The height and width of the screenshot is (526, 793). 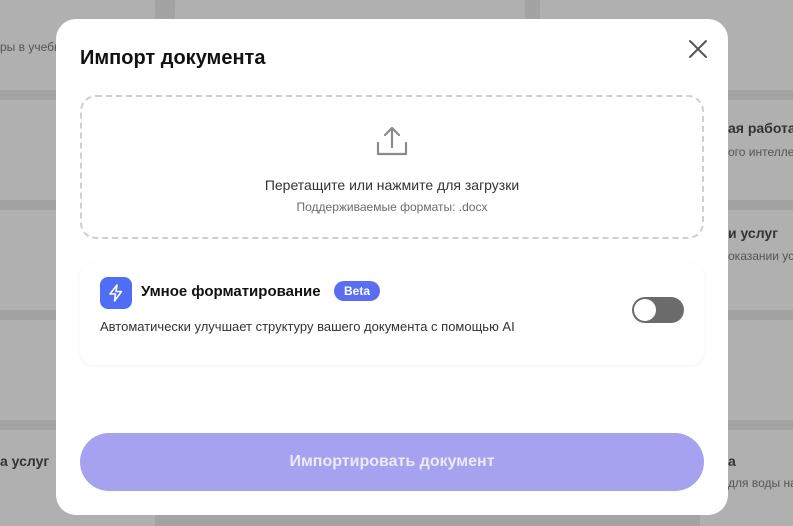 What do you see at coordinates (392, 185) in the screenshot?
I see `dropzone-title: Перетащите или нажмите для загрузки` at bounding box center [392, 185].